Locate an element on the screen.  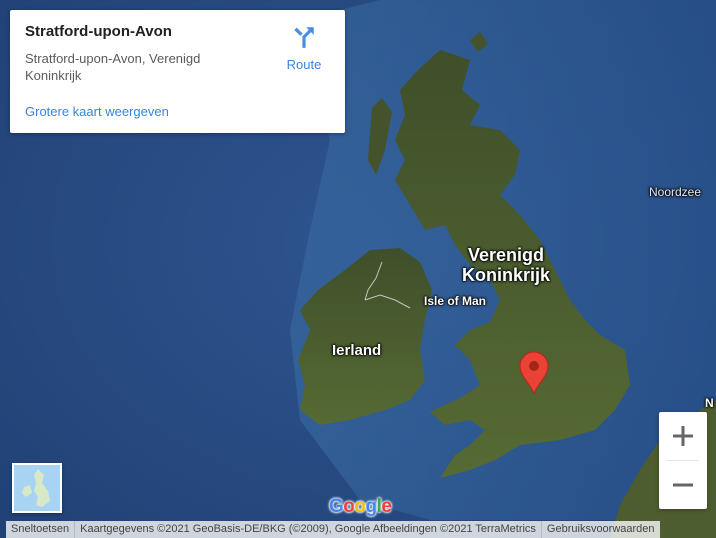
label-uk: Verenigd Koninkrijk is located at coordinates (506, 265).